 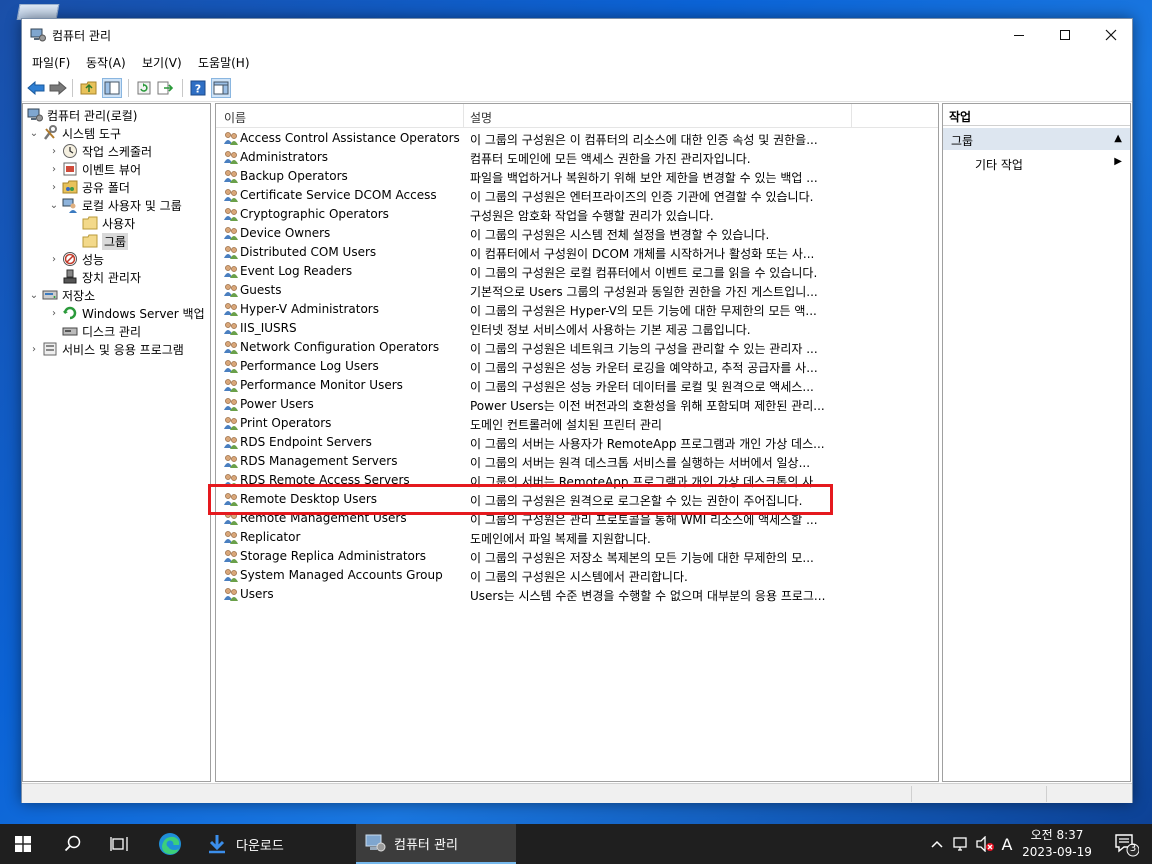 What do you see at coordinates (58, 88) in the screenshot?
I see `forward-button` at bounding box center [58, 88].